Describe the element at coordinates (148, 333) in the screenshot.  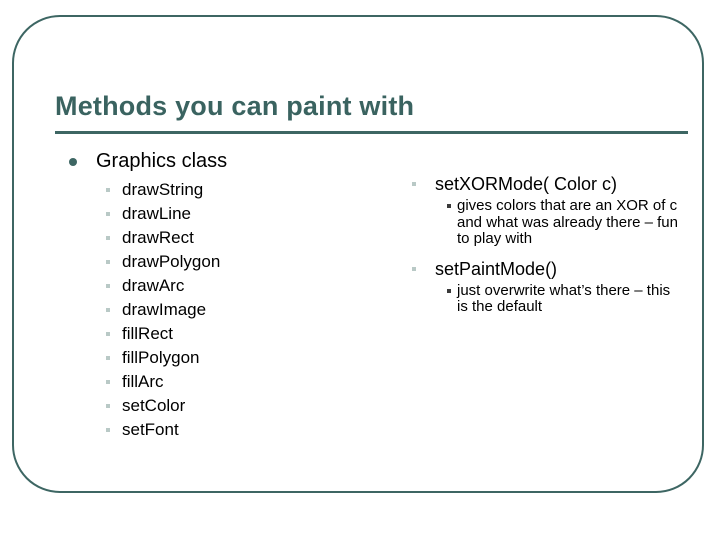
I see `method-name: fillRect` at that location.